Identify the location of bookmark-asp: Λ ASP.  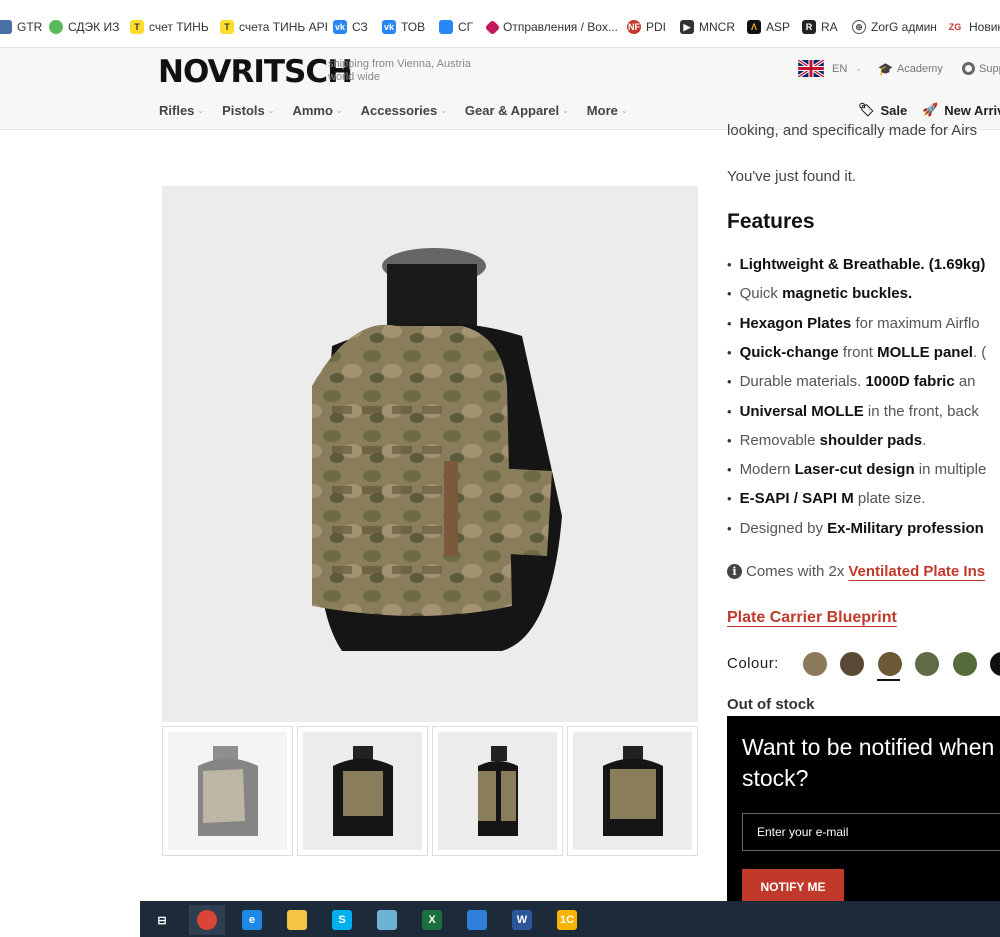
(768, 27).